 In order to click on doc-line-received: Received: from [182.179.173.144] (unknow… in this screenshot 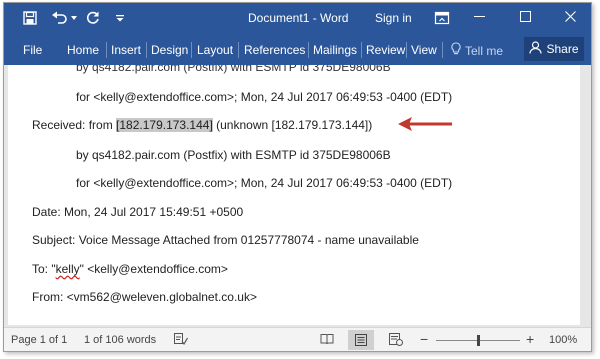, I will do `click(202, 125)`.